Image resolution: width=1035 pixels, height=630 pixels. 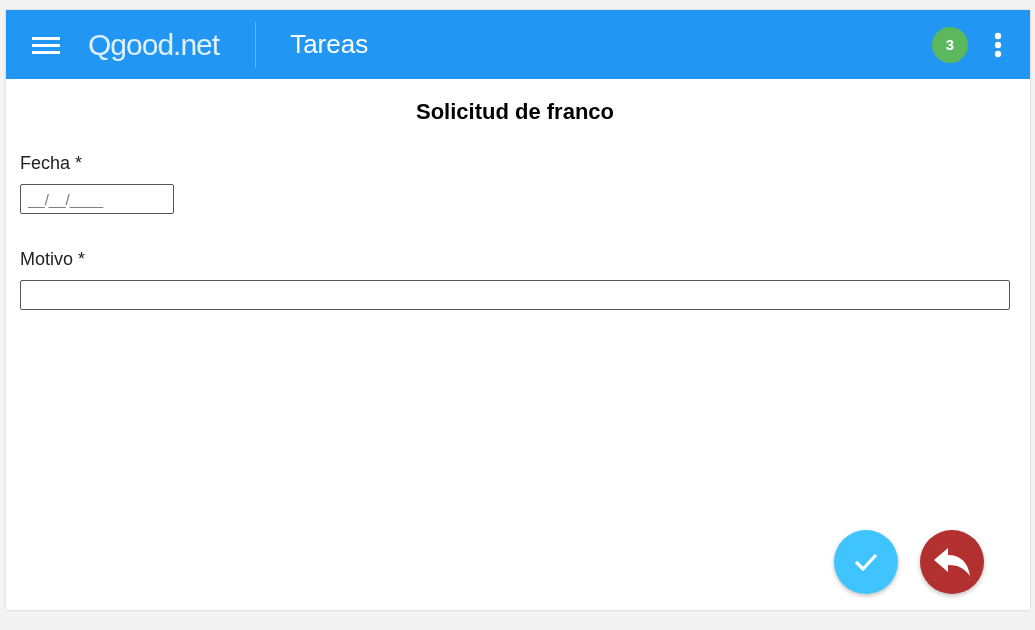 I want to click on menu-icon, so click(x=46, y=44).